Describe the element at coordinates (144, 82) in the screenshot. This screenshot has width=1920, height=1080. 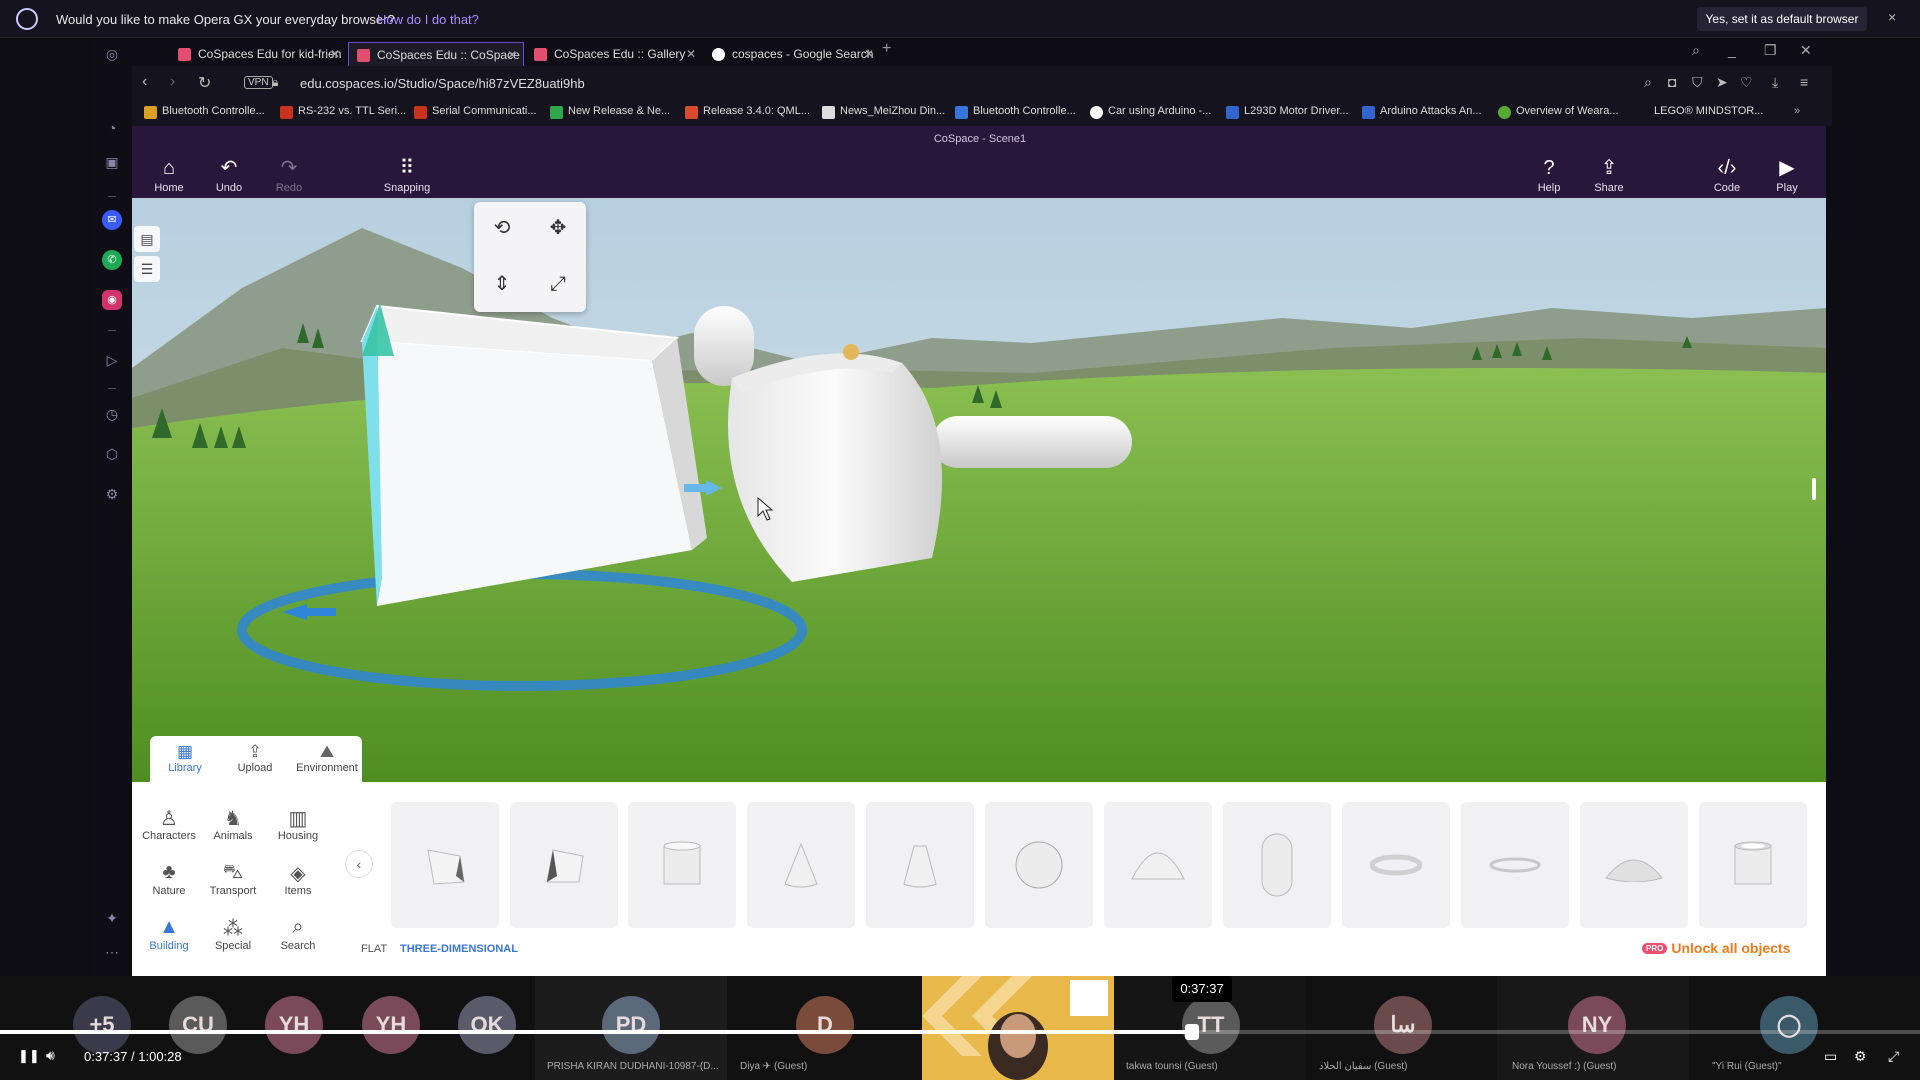
I see `back-icon: ‹` at that location.